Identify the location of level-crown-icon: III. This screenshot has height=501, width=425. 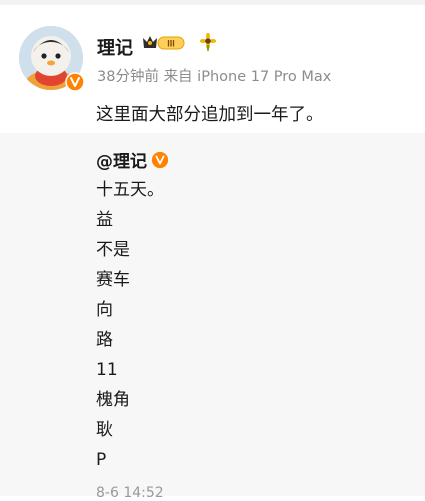
(164, 42).